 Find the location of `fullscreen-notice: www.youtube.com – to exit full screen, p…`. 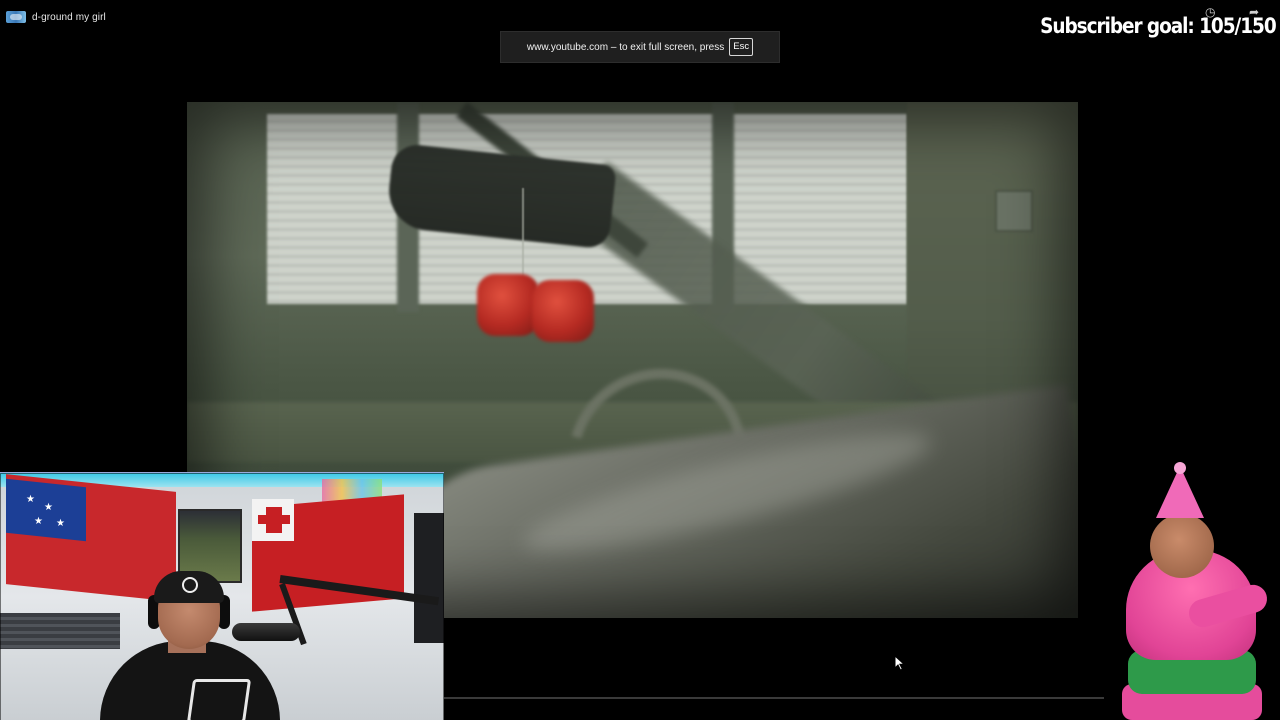

fullscreen-notice: www.youtube.com – to exit full screen, p… is located at coordinates (640, 47).